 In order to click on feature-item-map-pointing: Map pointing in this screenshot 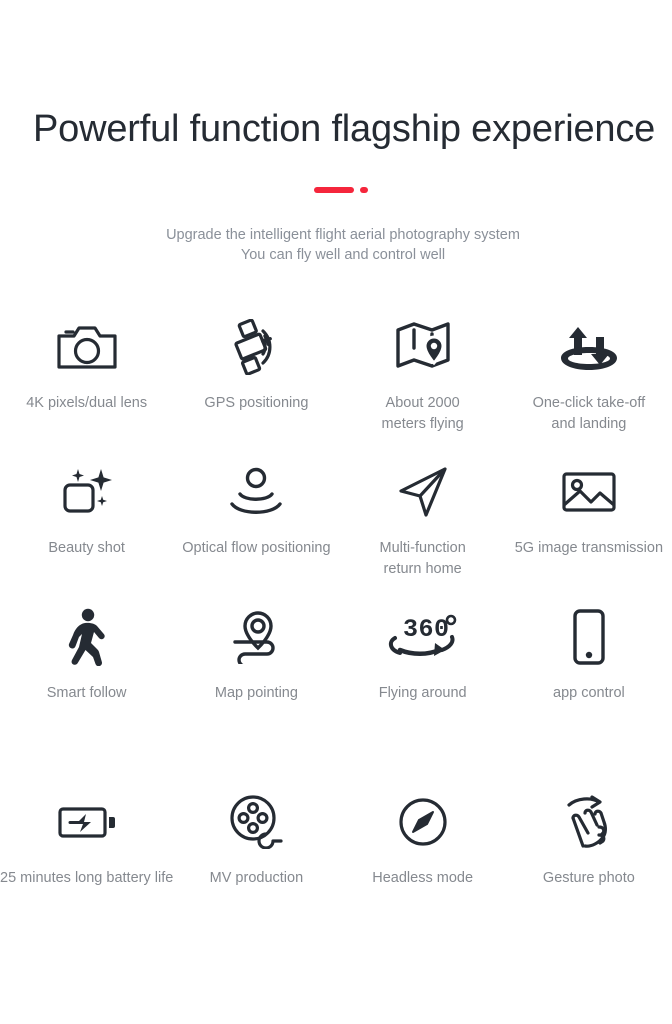, I will do `click(256, 679)`.